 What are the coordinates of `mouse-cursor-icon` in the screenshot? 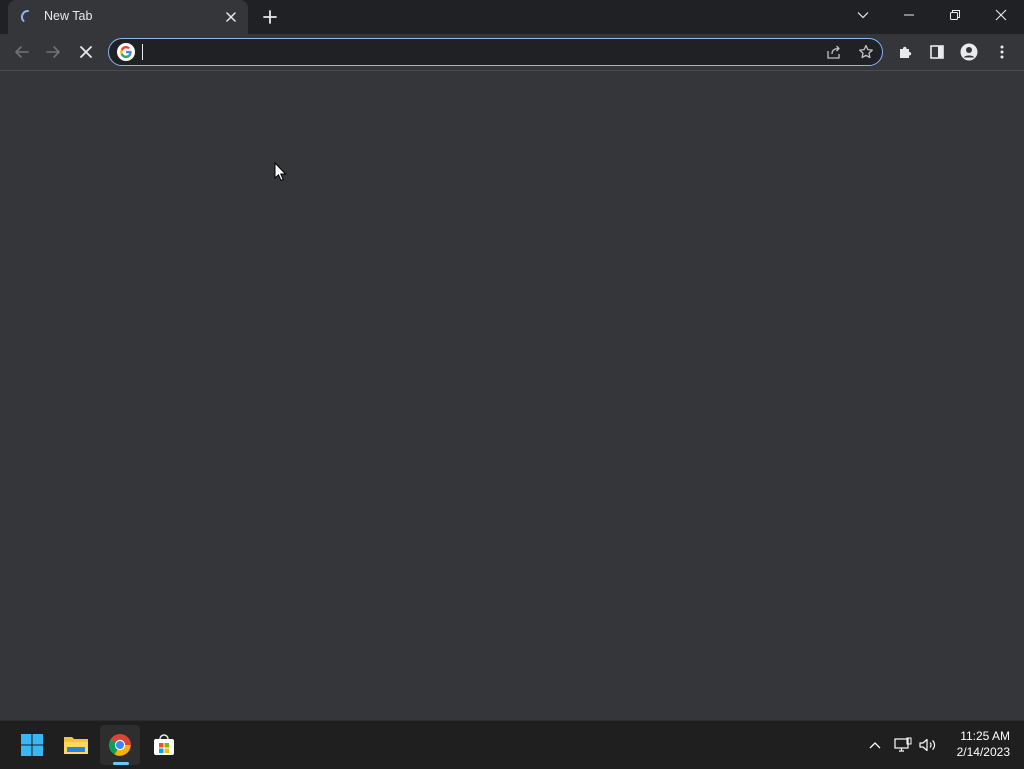 It's located at (280, 172).